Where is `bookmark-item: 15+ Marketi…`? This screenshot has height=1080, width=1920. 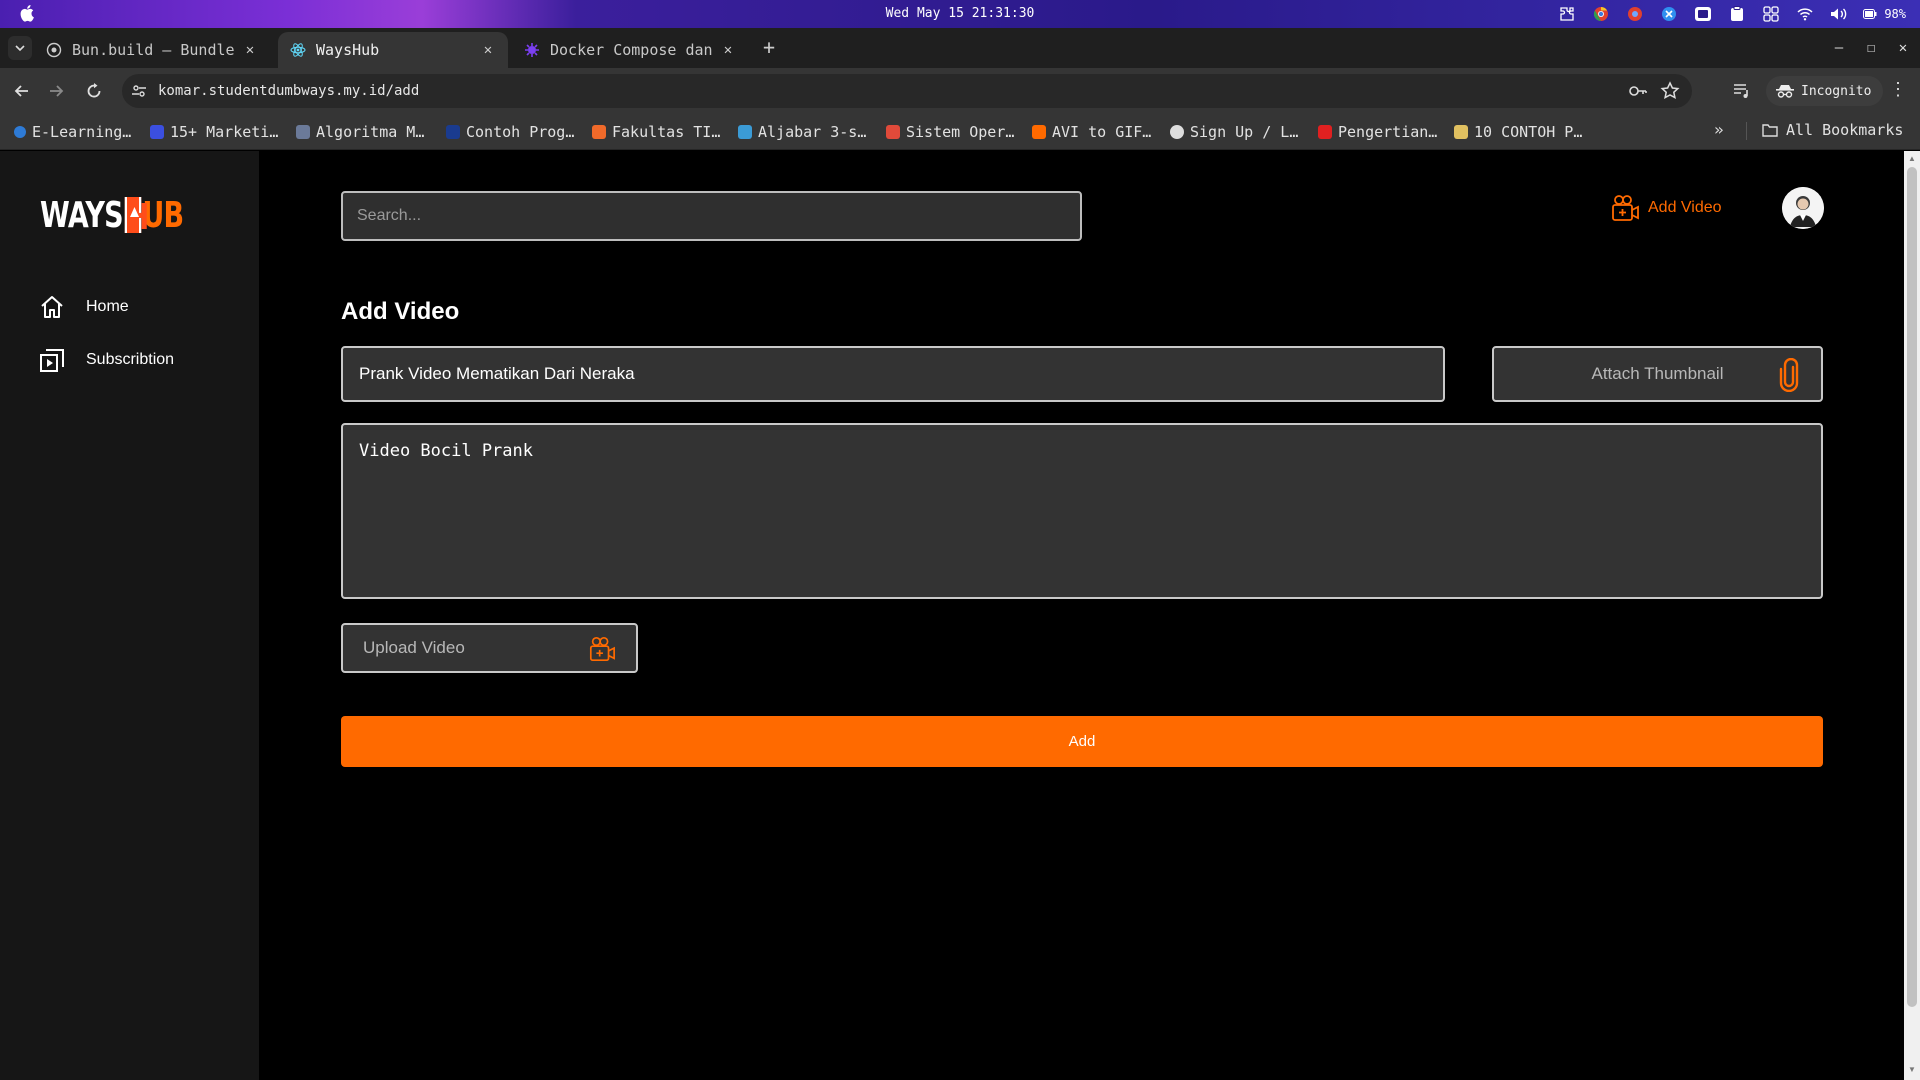
bookmark-item: 15+ Marketi… is located at coordinates (214, 132).